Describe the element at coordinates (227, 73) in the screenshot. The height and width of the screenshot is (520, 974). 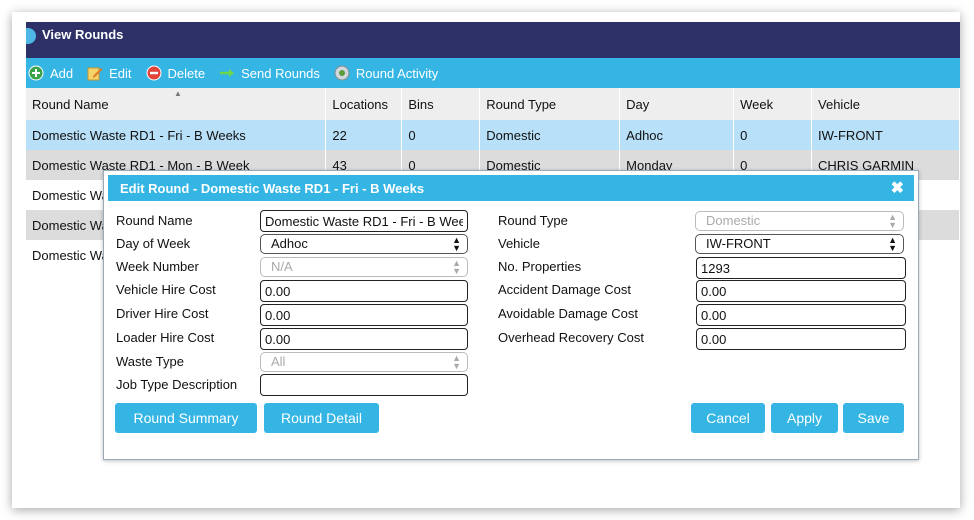
I see `arrow-right-icon` at that location.